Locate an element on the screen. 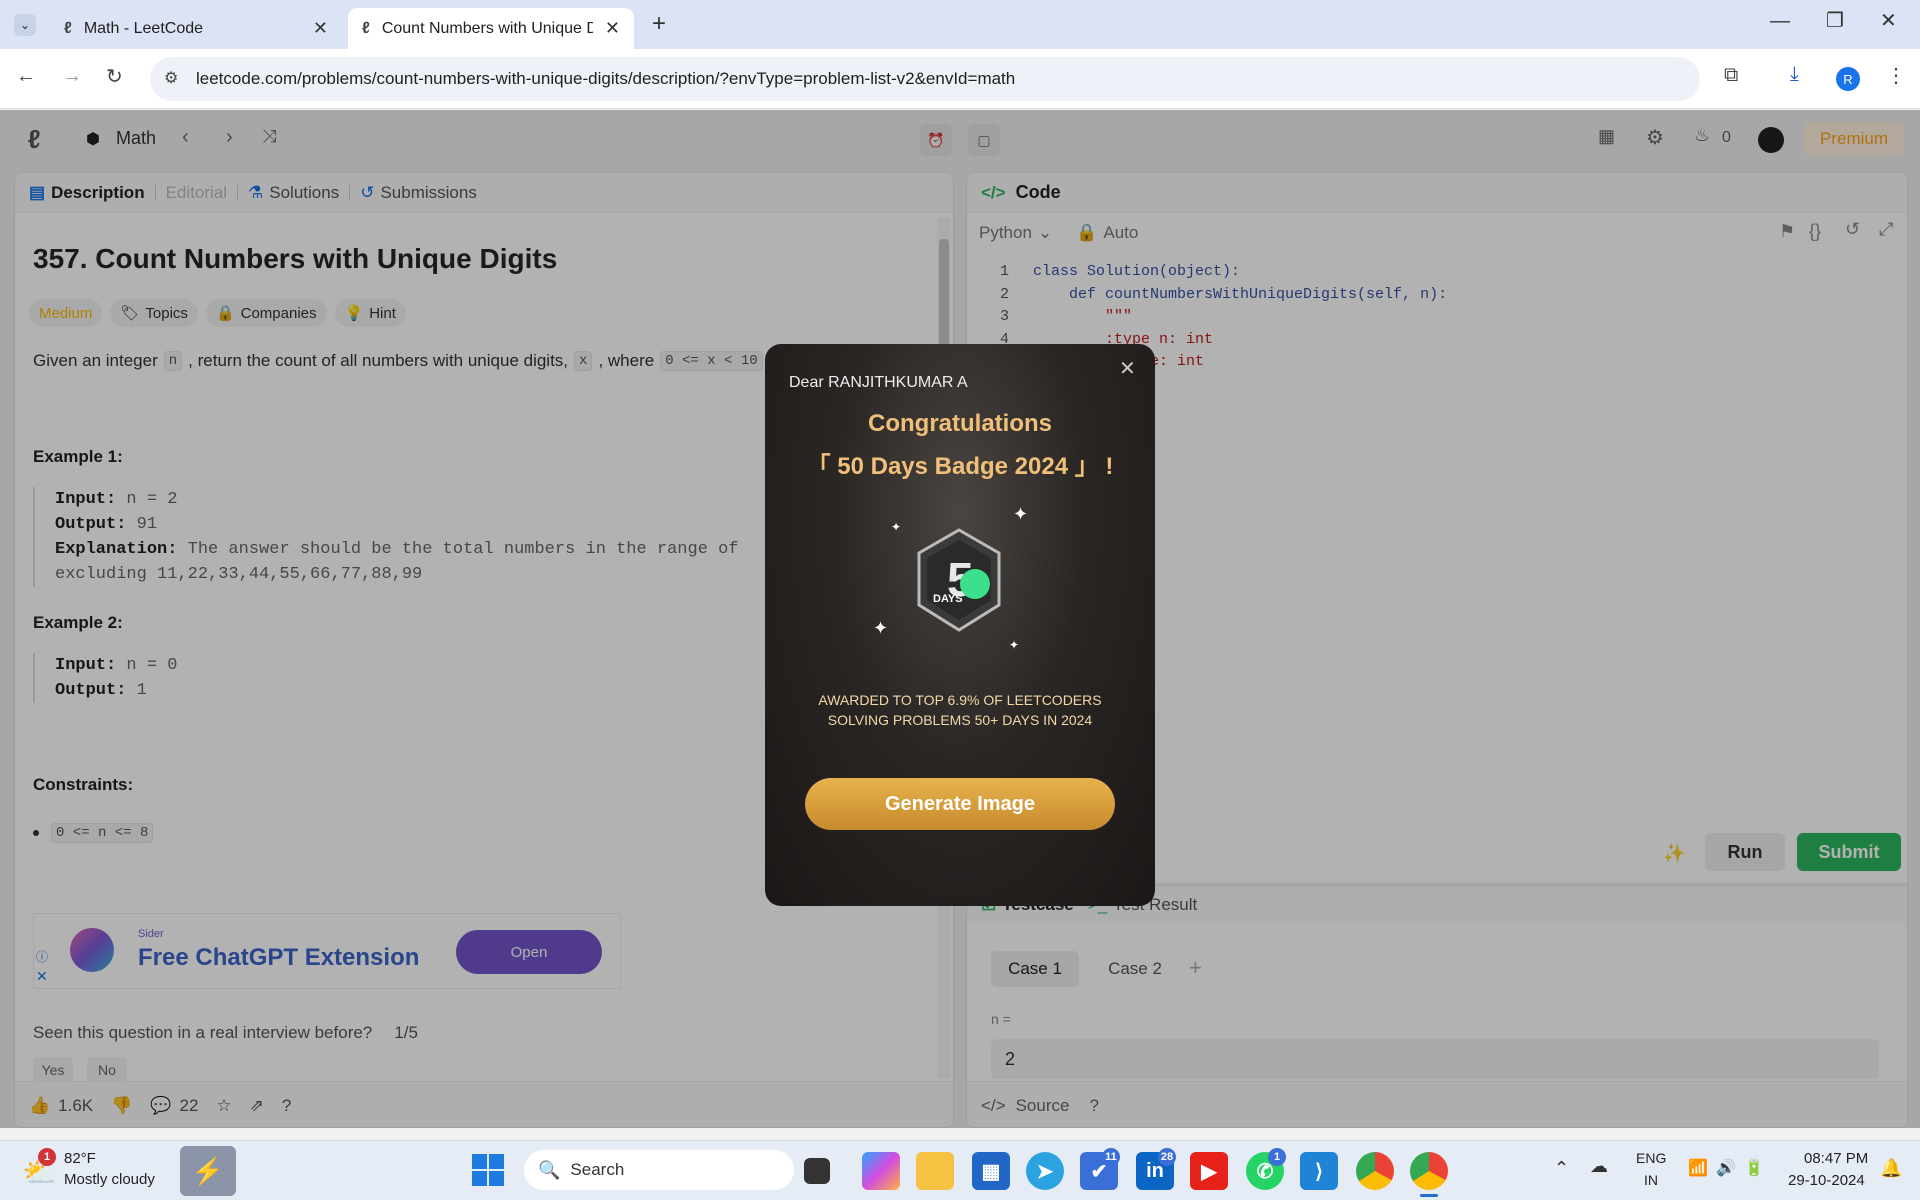 Image resolution: width=1920 pixels, height=1200 pixels. pinned-app-icon: ⚡ is located at coordinates (208, 1171).